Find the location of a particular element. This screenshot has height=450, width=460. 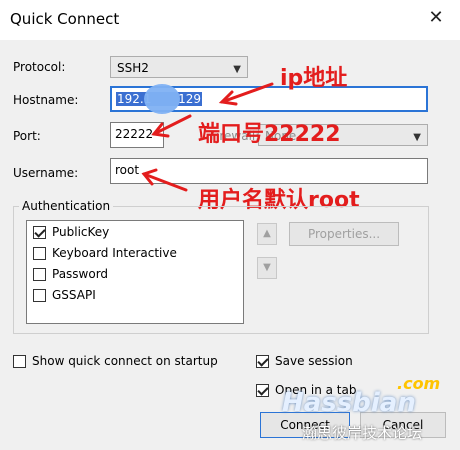

annotation-port: 端口号22222 is located at coordinates (269, 134).